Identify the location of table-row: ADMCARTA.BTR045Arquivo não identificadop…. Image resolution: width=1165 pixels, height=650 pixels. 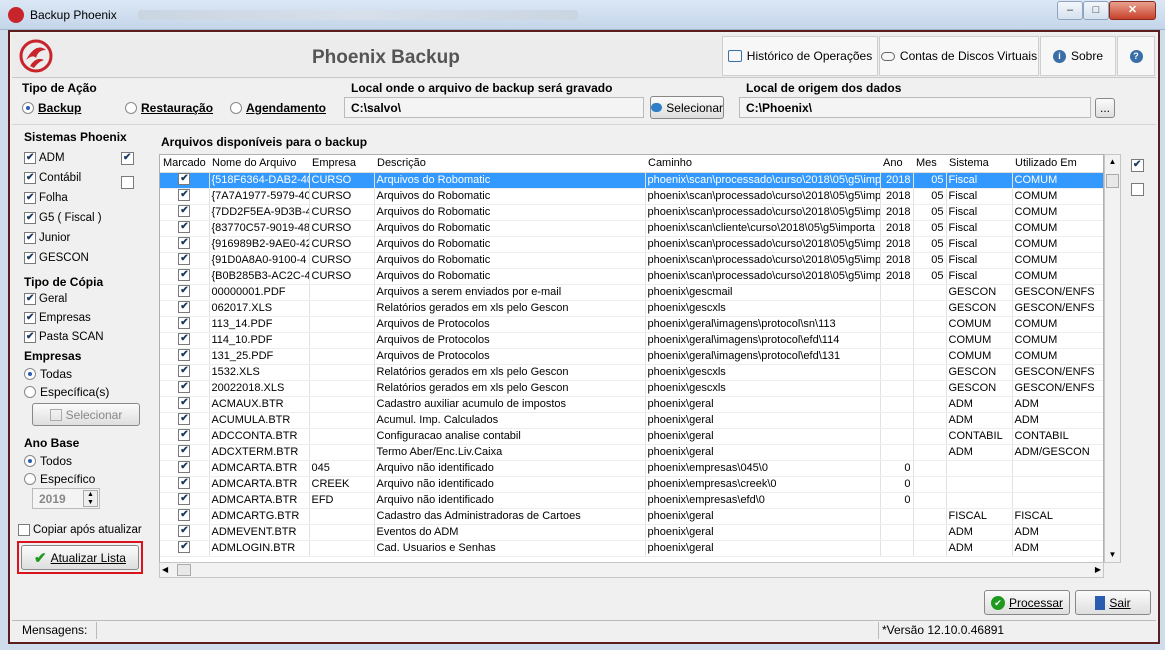
(631, 468).